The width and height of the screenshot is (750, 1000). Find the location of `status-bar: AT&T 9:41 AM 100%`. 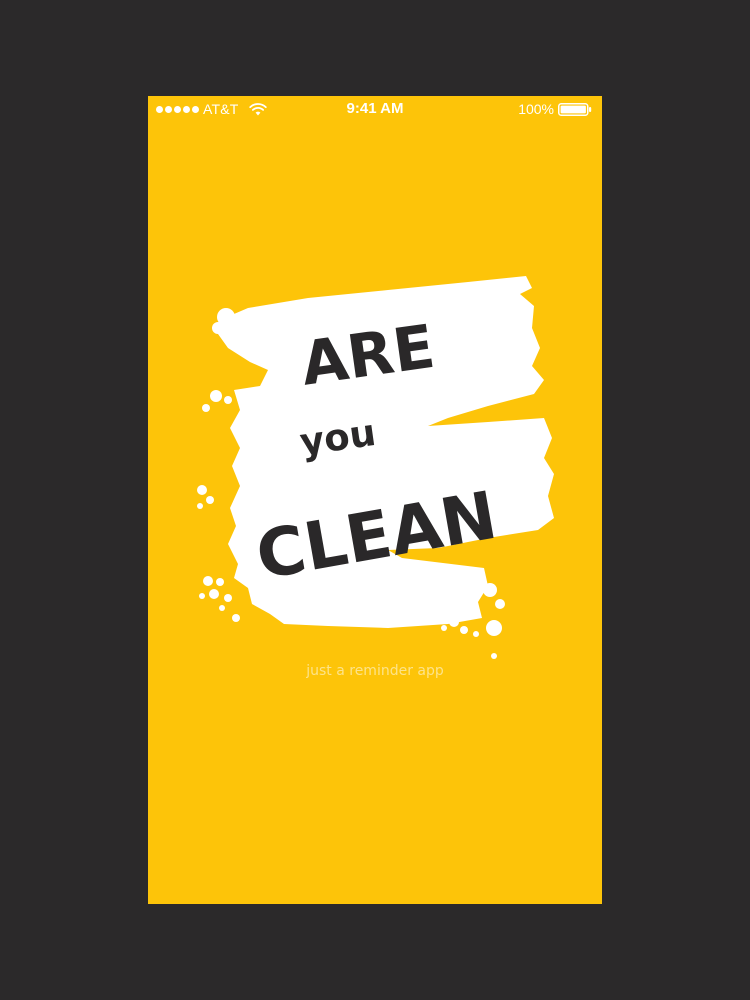

status-bar: AT&T 9:41 AM 100% is located at coordinates (375, 109).